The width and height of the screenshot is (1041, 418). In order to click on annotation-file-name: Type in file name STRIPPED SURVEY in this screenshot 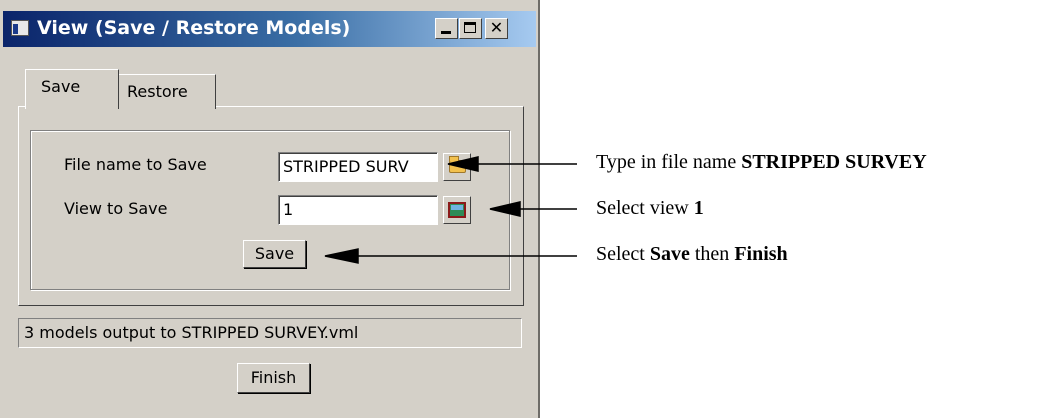, I will do `click(761, 162)`.